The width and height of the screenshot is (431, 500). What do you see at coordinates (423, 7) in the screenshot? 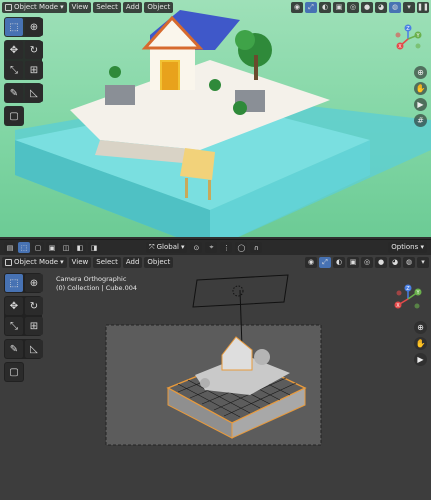
I see `pause-icon: ❚❚` at bounding box center [423, 7].